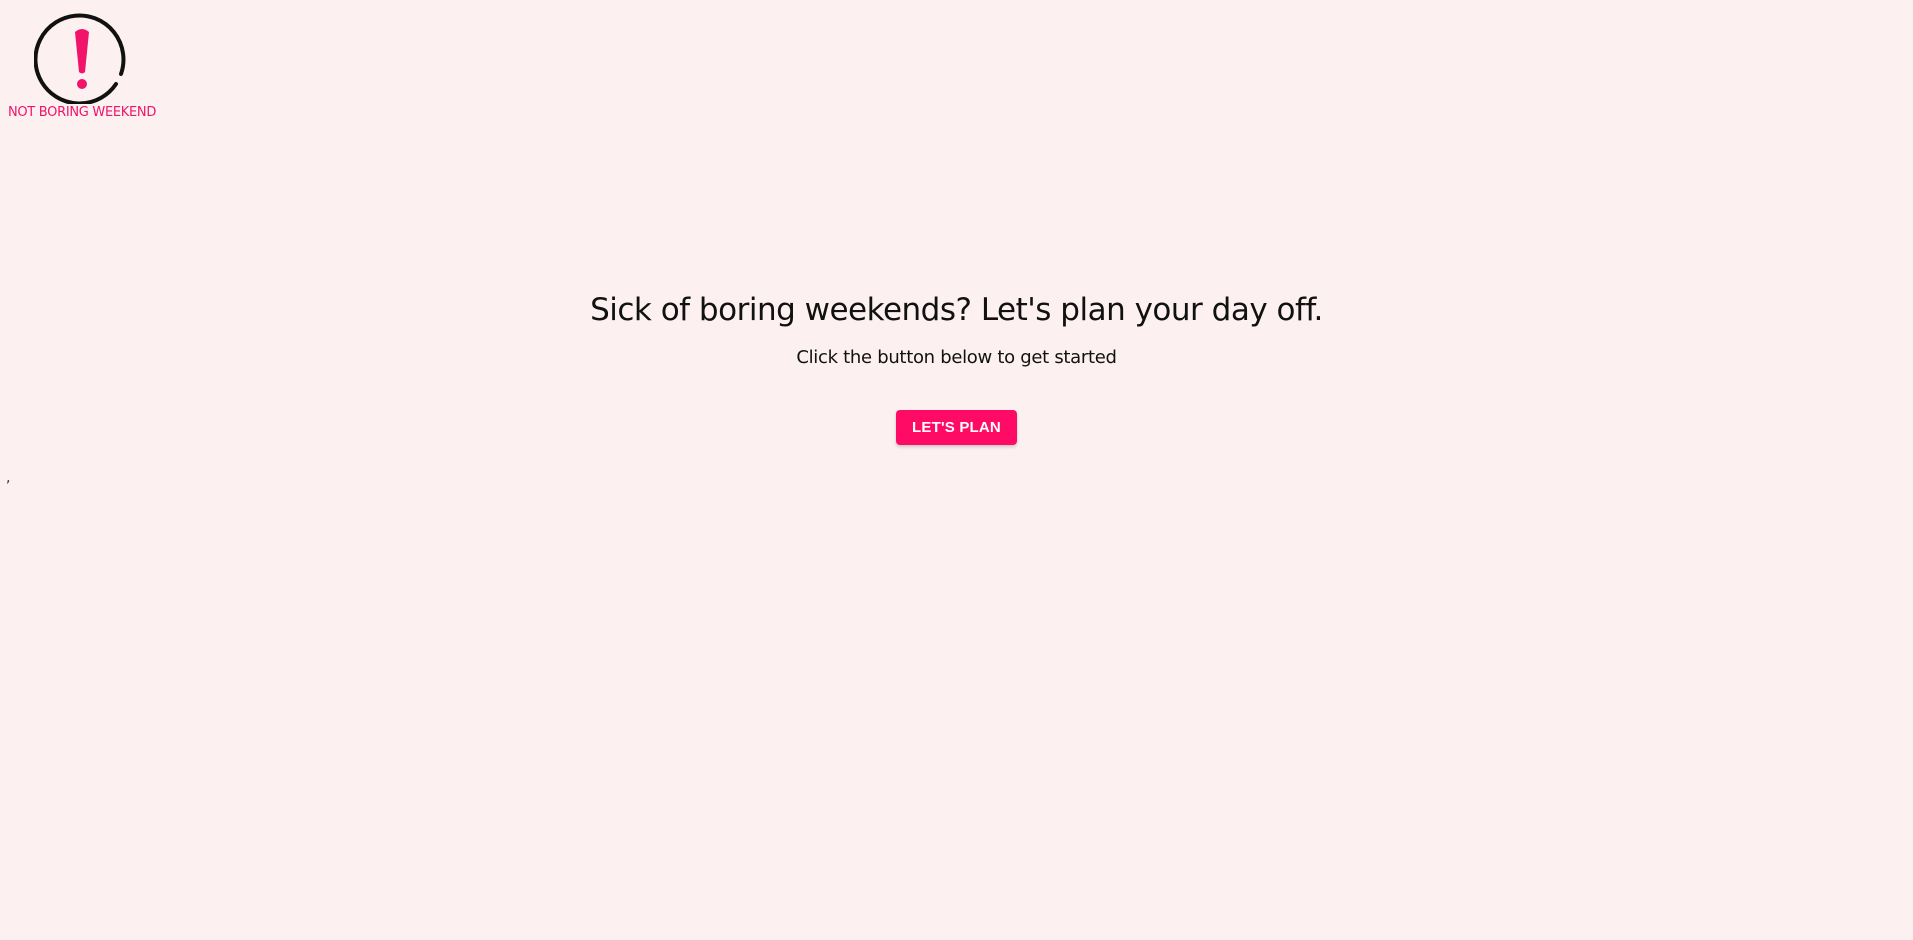 Image resolution: width=1913 pixels, height=940 pixels. What do you see at coordinates (956, 358) in the screenshot?
I see `hero-subtitle: Click the button below to get started` at bounding box center [956, 358].